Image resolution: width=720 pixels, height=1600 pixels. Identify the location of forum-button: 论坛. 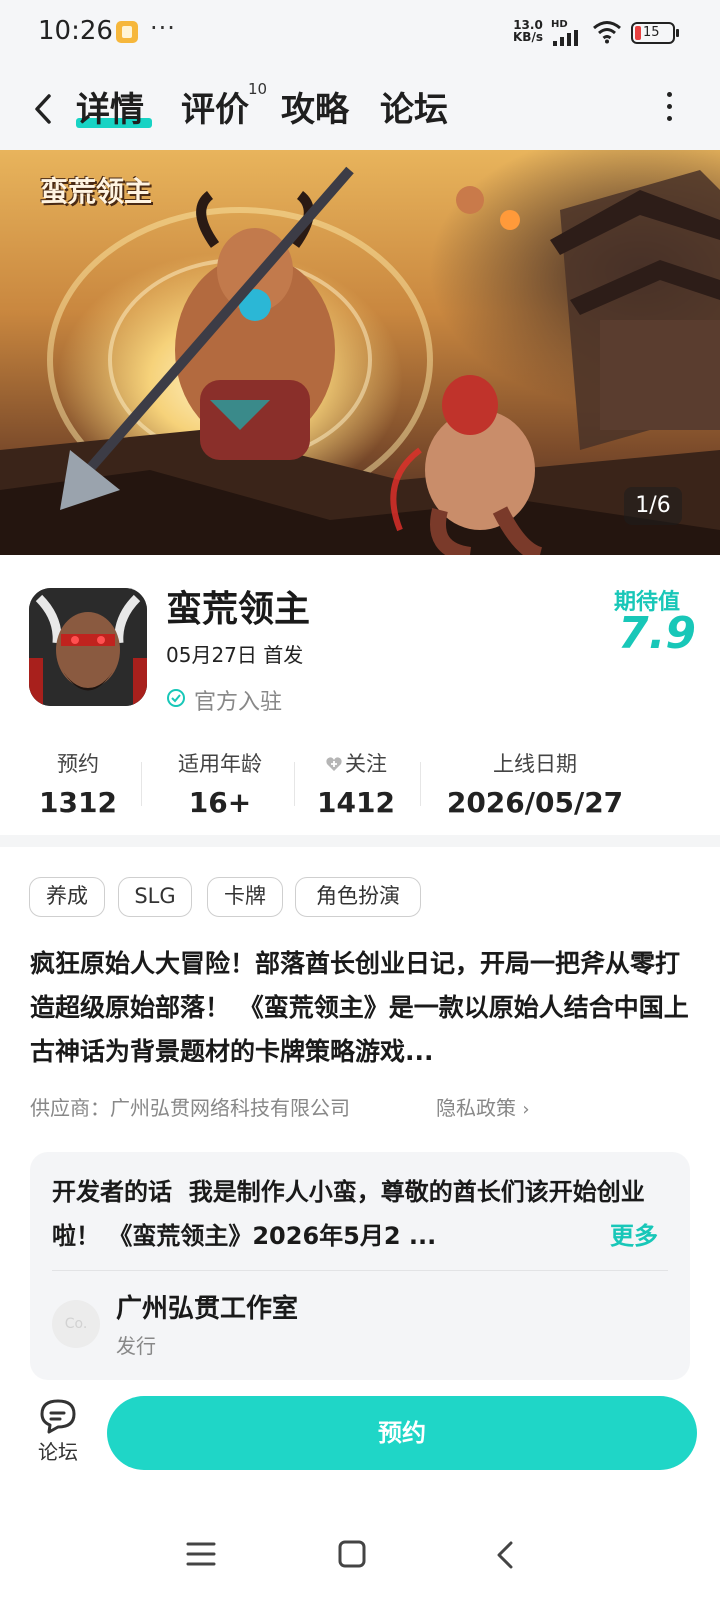
(58, 1436).